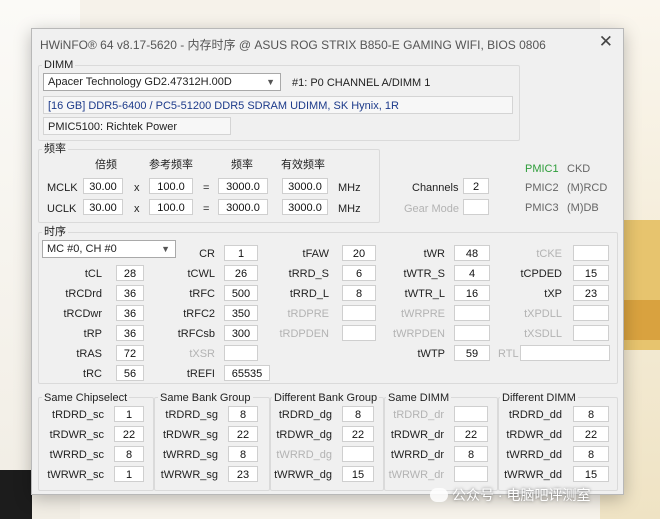  What do you see at coordinates (472, 333) in the screenshot?
I see `twrpden-value` at bounding box center [472, 333].